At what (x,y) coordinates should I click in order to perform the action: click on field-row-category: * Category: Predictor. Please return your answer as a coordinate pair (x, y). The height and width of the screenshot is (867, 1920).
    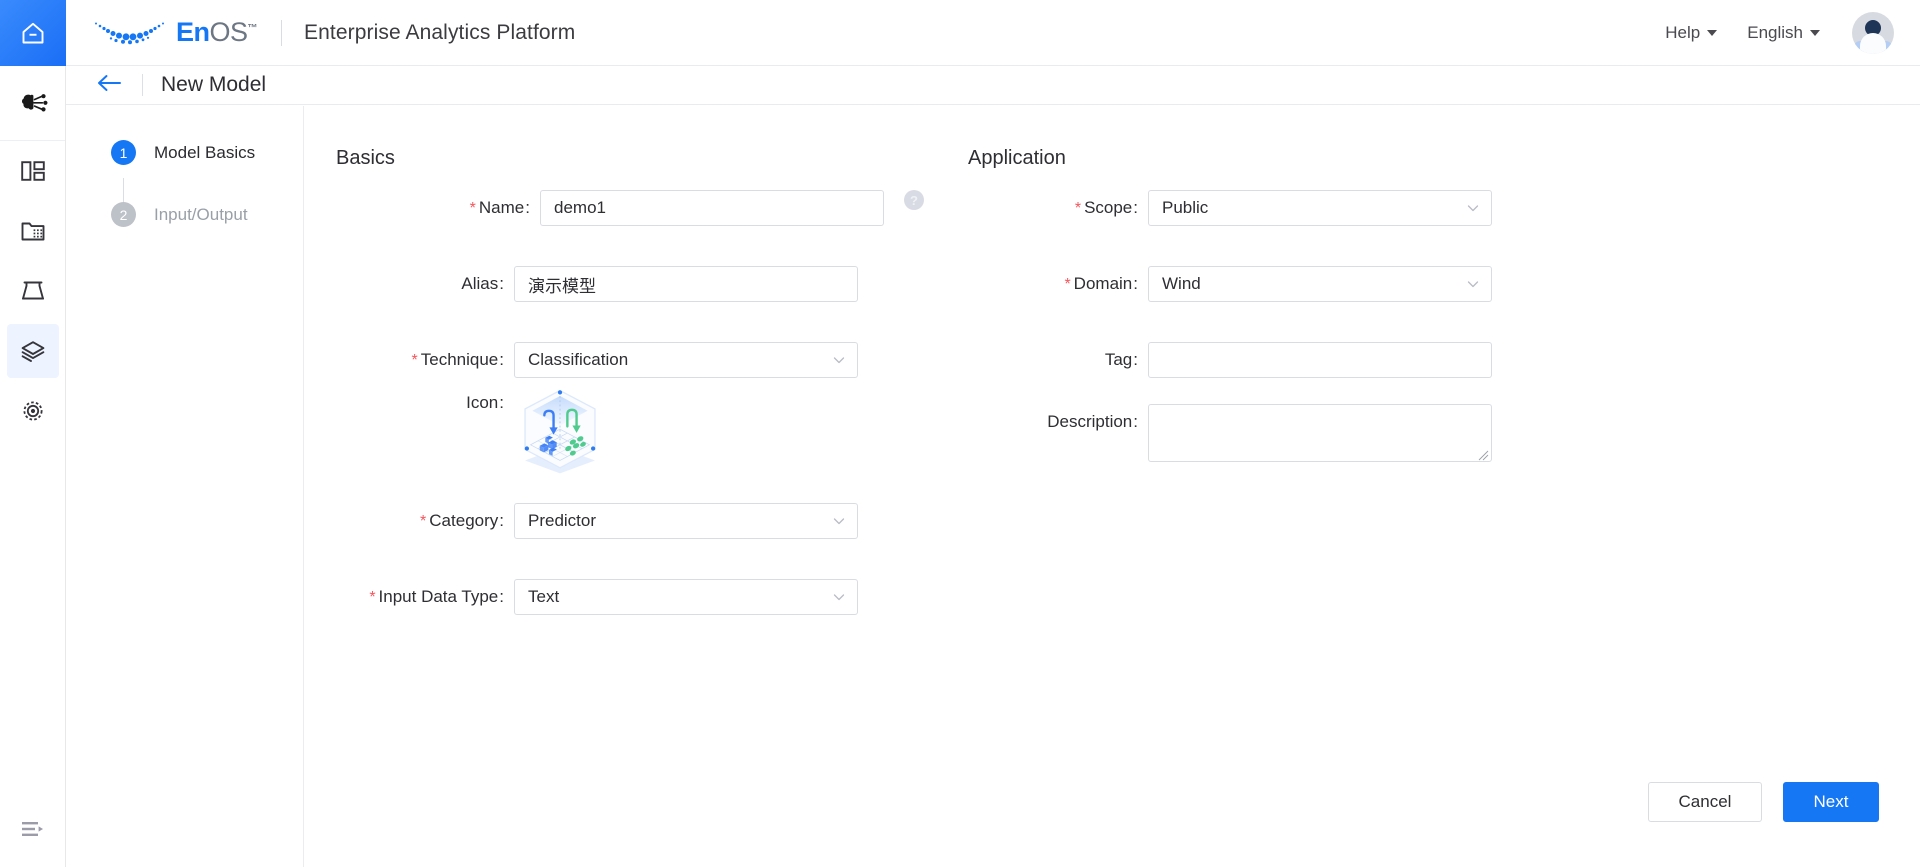
    Looking at the image, I should click on (581, 521).